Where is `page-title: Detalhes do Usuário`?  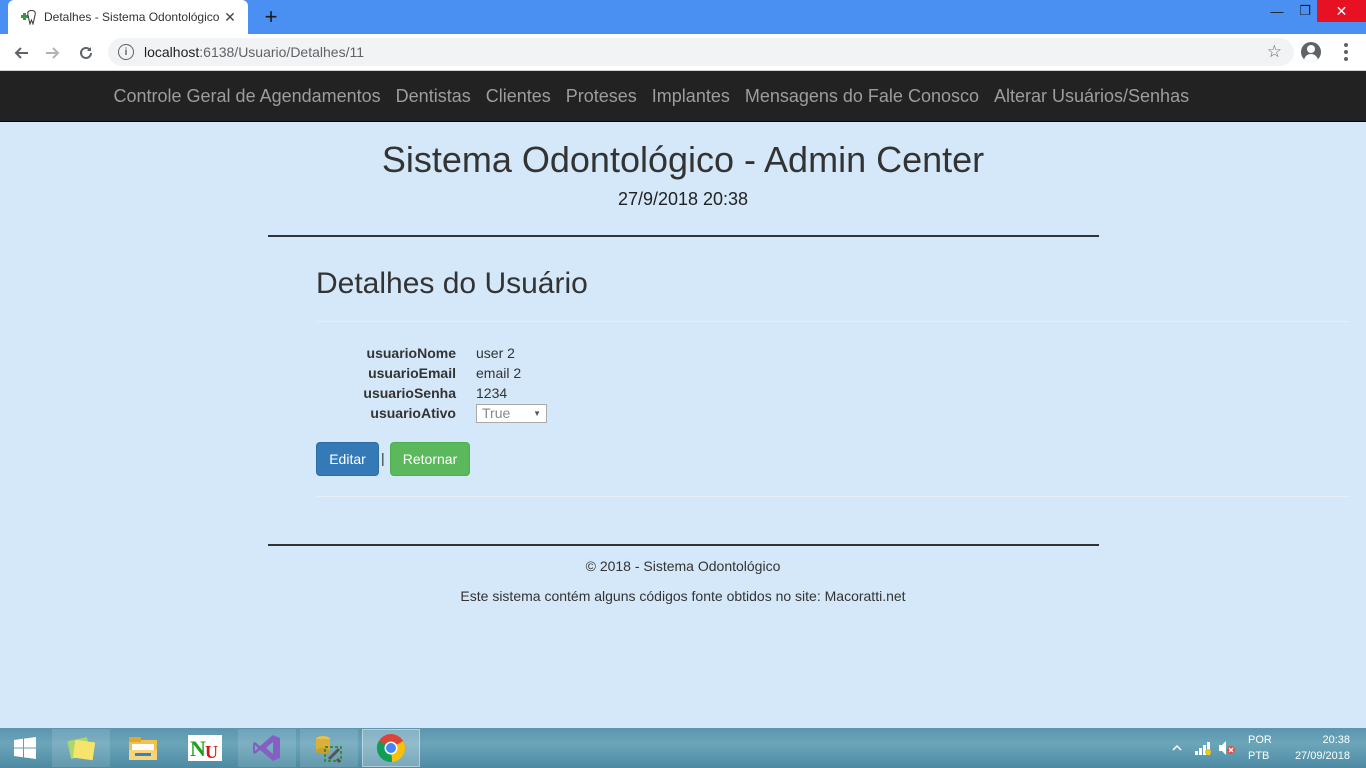 page-title: Detalhes do Usuário is located at coordinates (452, 283).